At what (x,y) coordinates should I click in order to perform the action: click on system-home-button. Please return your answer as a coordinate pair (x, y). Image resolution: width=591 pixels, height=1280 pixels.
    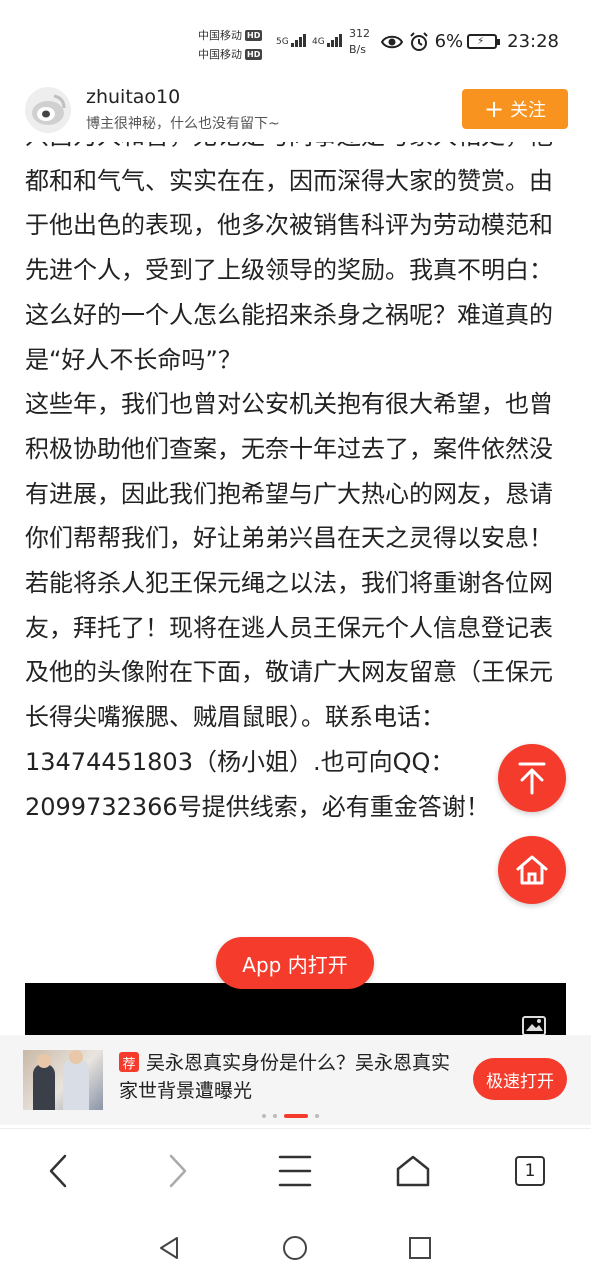
    Looking at the image, I should click on (295, 1248).